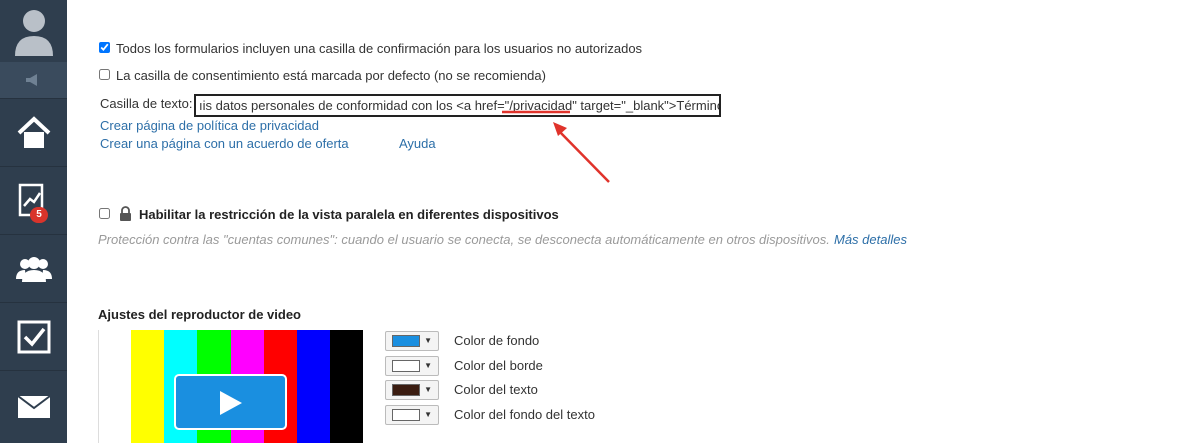 This screenshot has width=1200, height=443. What do you see at coordinates (39, 215) in the screenshot?
I see `notification-badge: 5` at bounding box center [39, 215].